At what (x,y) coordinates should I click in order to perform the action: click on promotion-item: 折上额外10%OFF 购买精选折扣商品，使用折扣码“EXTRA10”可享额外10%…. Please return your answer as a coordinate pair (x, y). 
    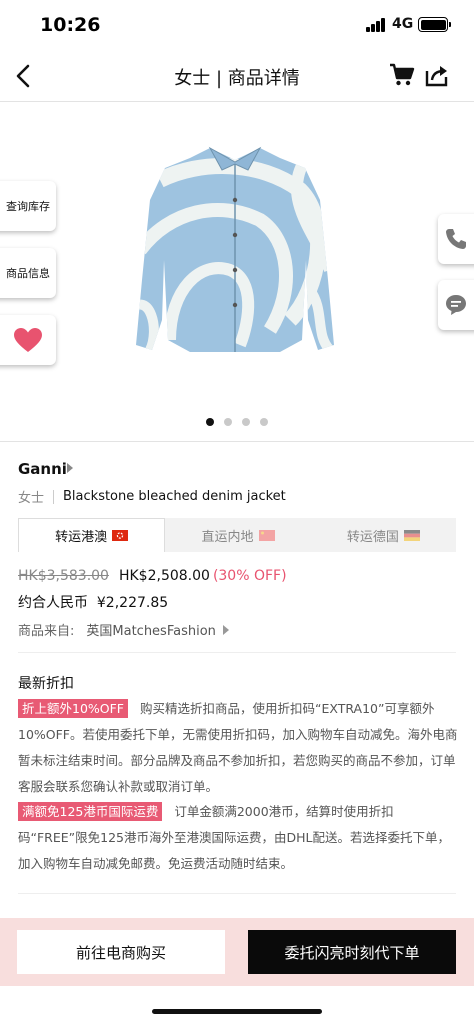
    Looking at the image, I should click on (238, 748).